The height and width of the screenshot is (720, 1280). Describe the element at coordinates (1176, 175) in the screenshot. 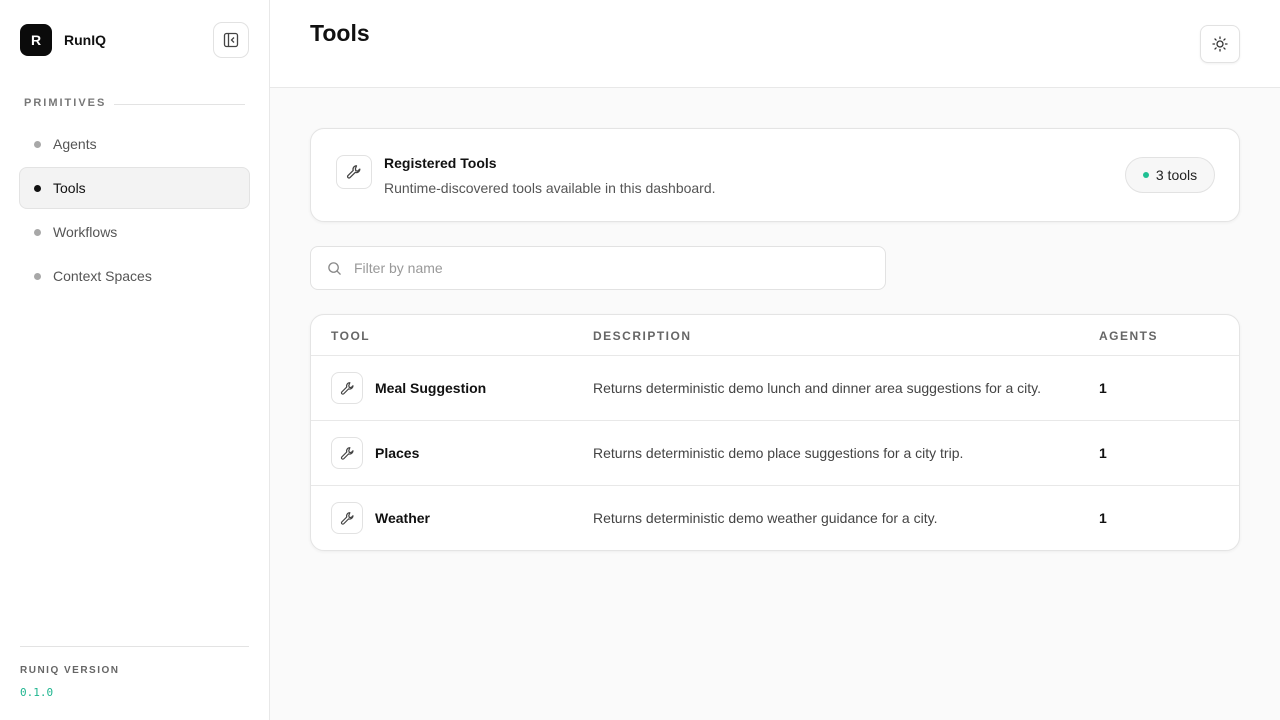

I see `tools-count-label: 3 tools` at that location.